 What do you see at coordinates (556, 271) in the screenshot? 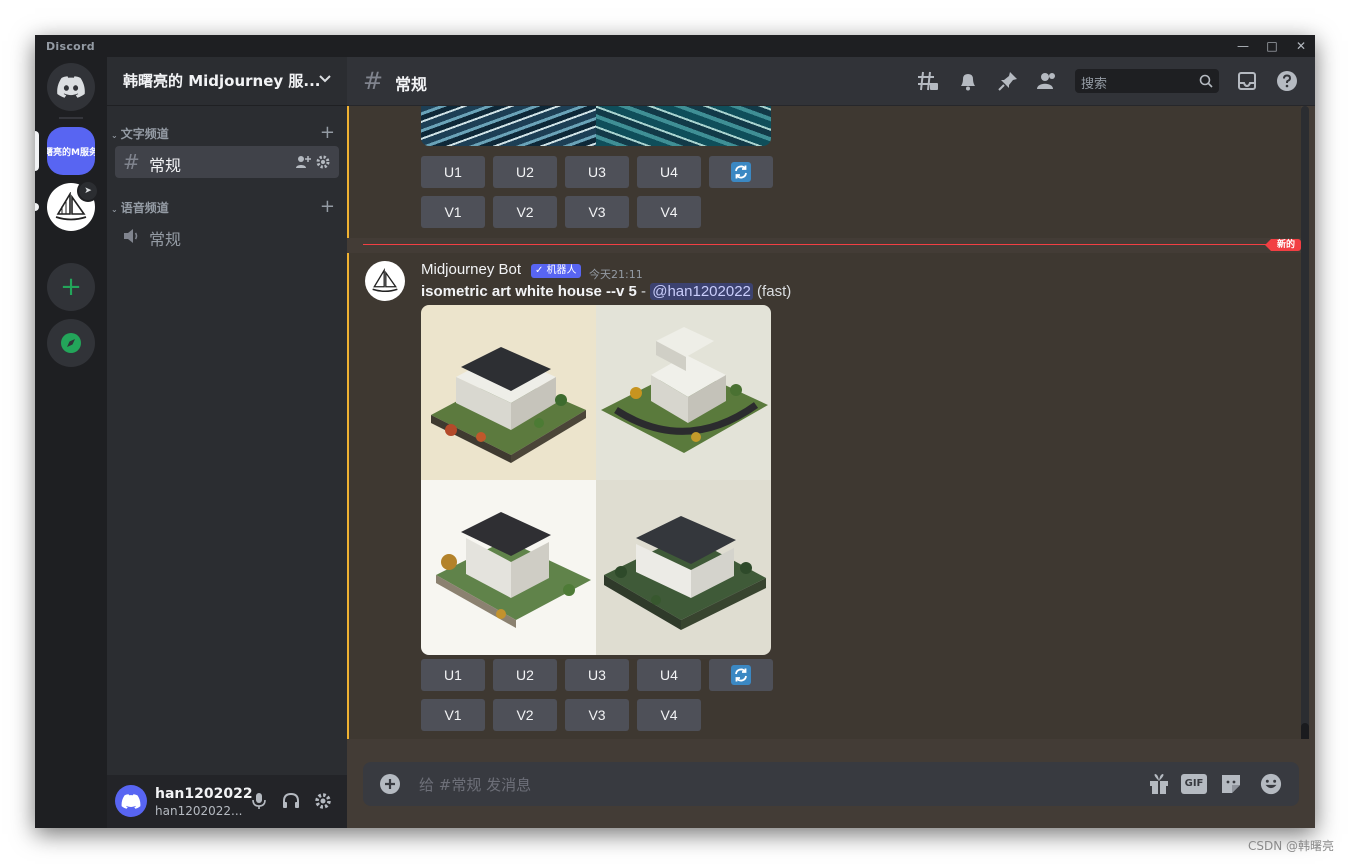
I see `bot-badge: ✓ 机器人` at bounding box center [556, 271].